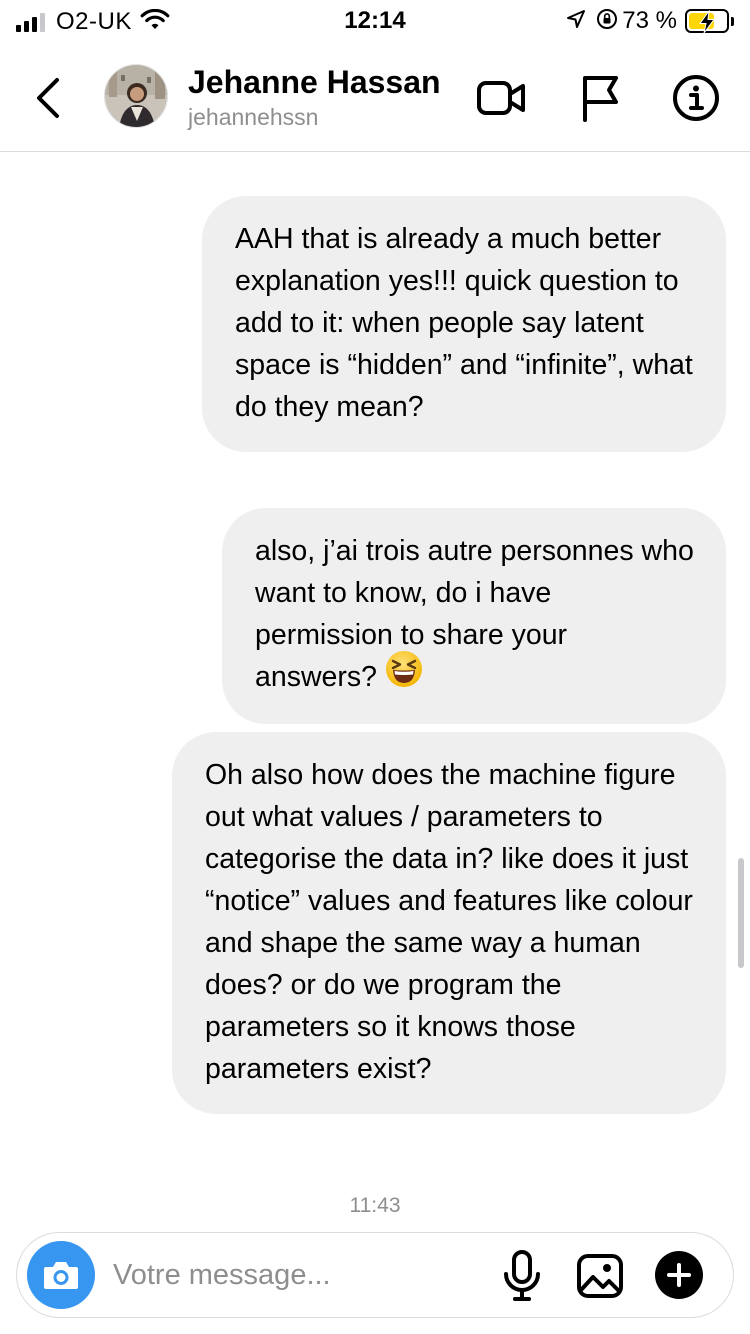 The width and height of the screenshot is (750, 1334). Describe the element at coordinates (732, 21) in the screenshot. I see `battery-cap` at that location.